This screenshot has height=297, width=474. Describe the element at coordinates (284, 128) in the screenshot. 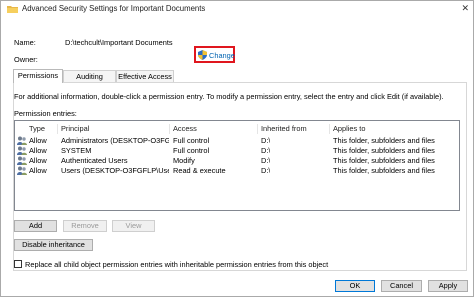

I see `column-inherited-from: Inherited from` at that location.